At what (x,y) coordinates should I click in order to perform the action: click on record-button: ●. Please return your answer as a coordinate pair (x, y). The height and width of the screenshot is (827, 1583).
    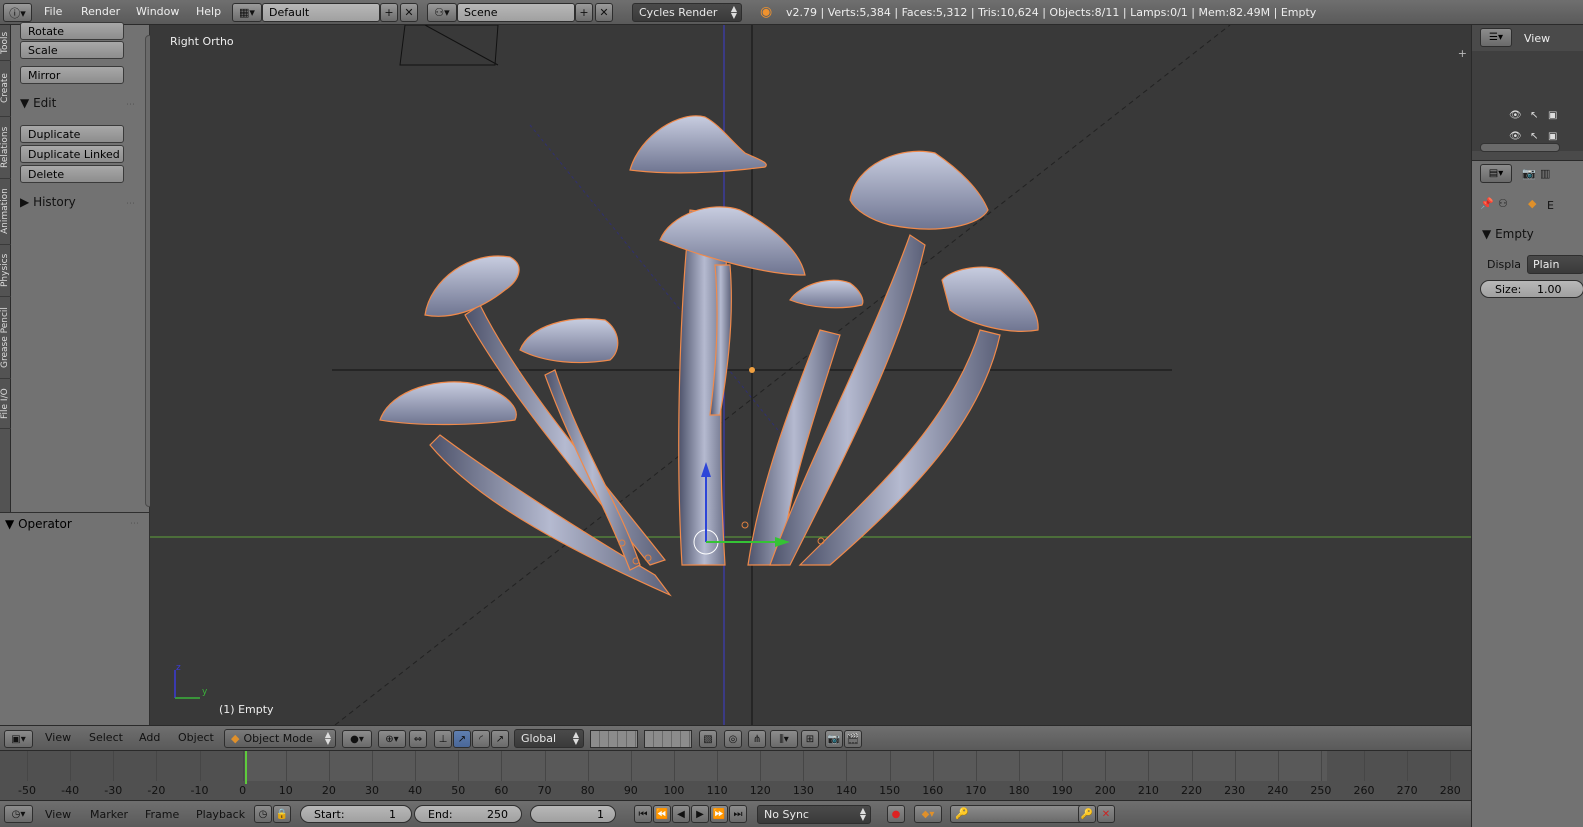
    Looking at the image, I should click on (896, 814).